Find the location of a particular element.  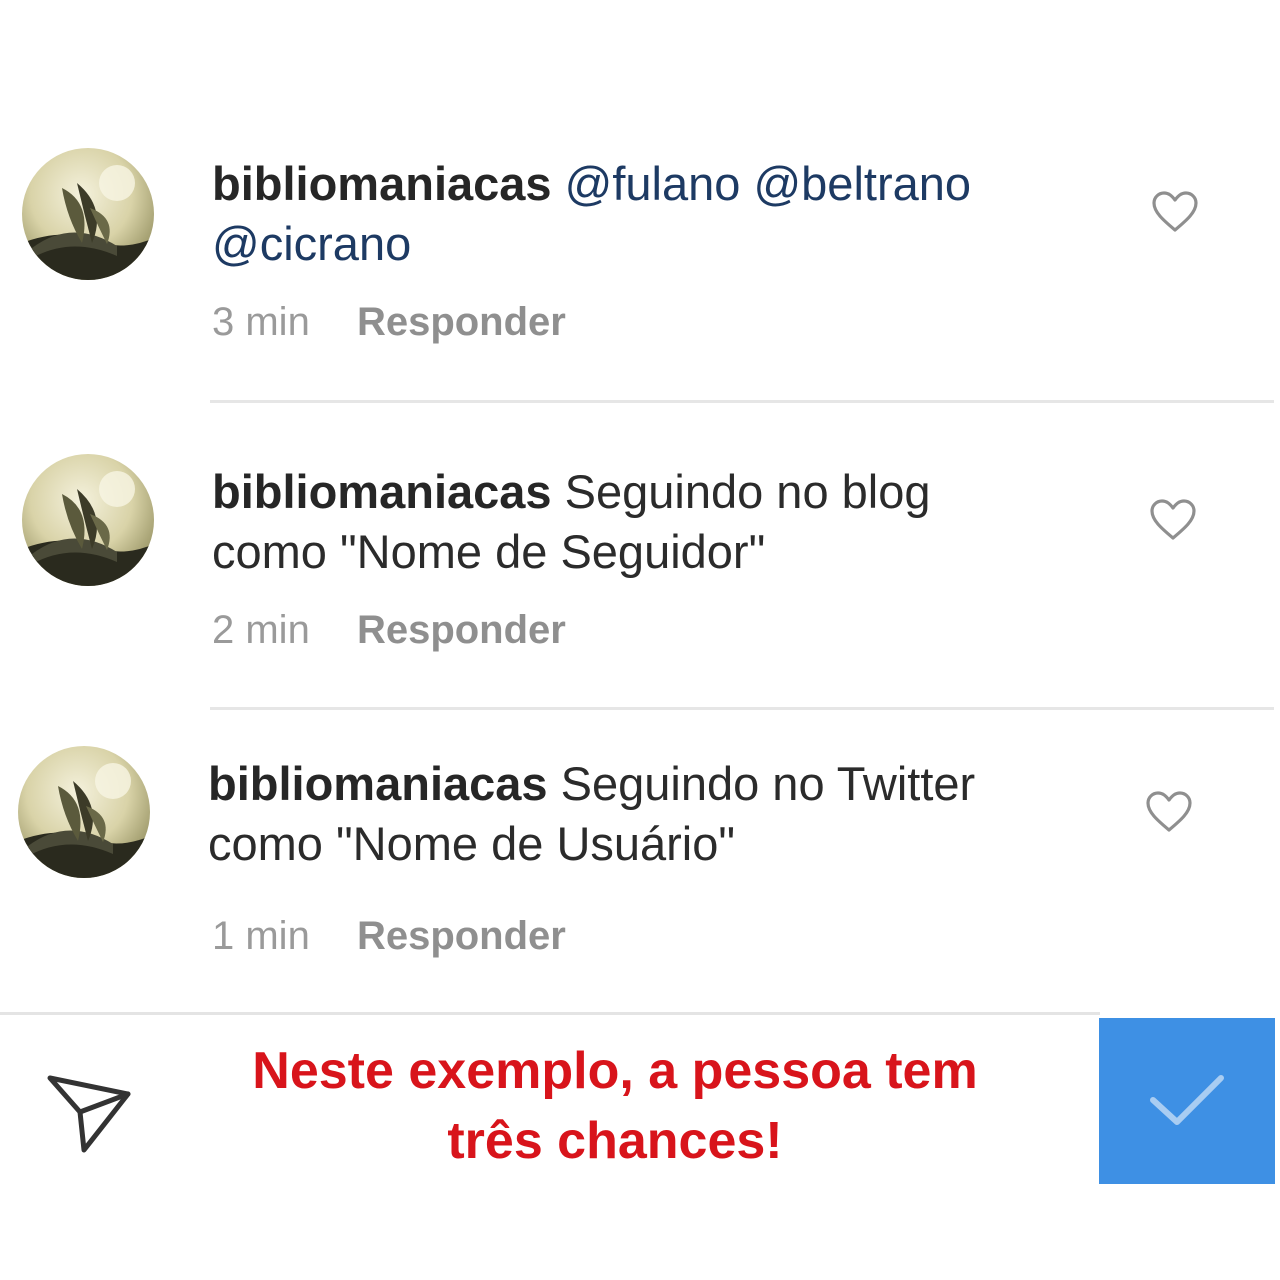

confirm-button is located at coordinates (1187, 1101).